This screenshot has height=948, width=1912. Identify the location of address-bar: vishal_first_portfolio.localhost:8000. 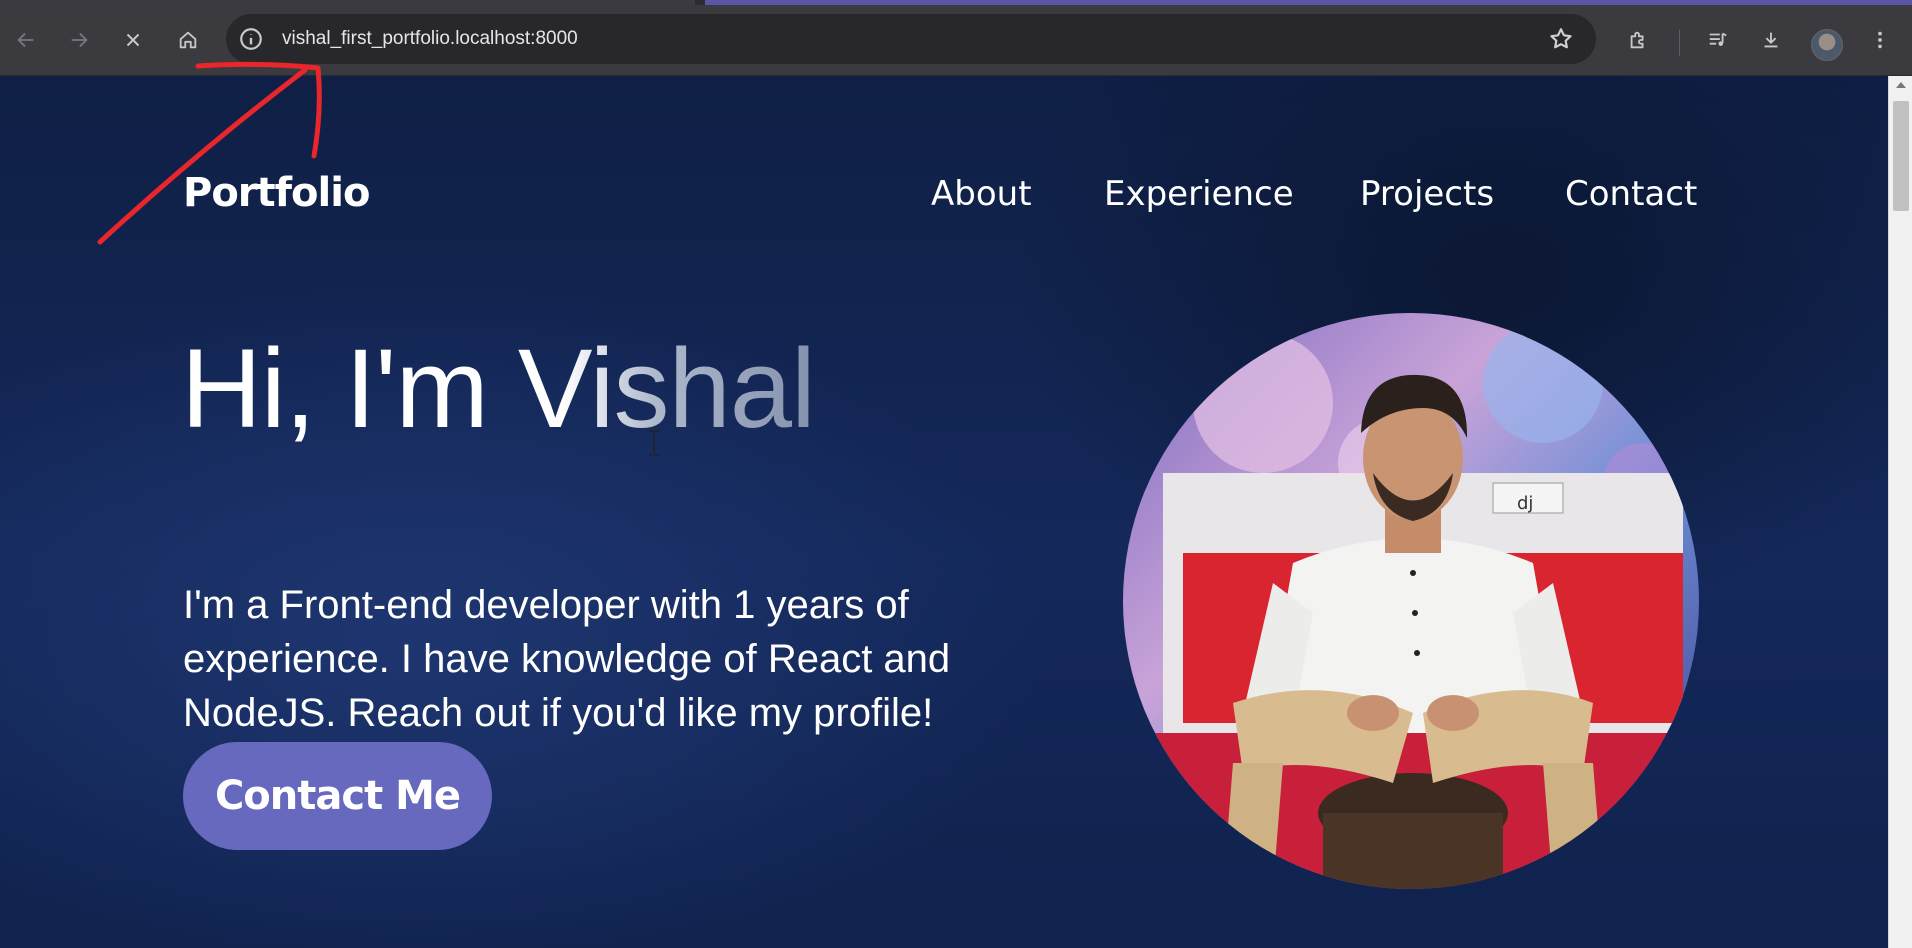
(911, 39).